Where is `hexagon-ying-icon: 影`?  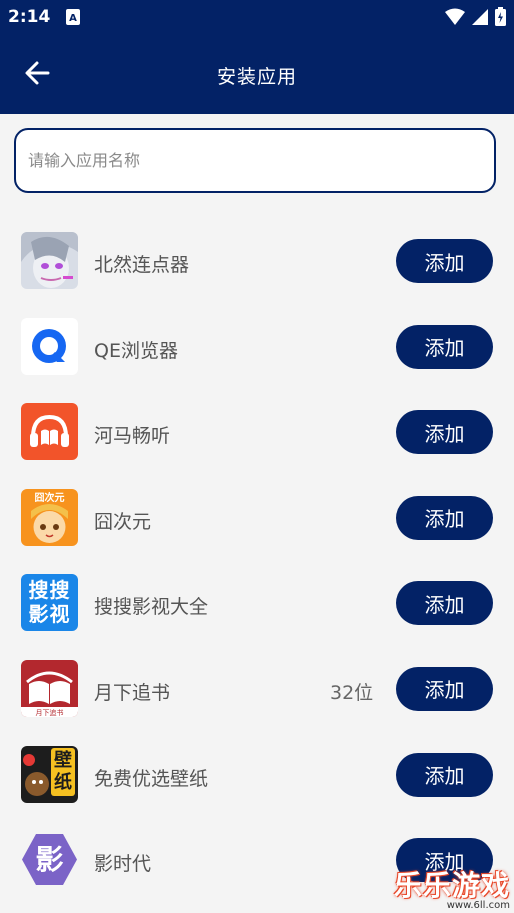 hexagon-ying-icon: 影 is located at coordinates (49, 859).